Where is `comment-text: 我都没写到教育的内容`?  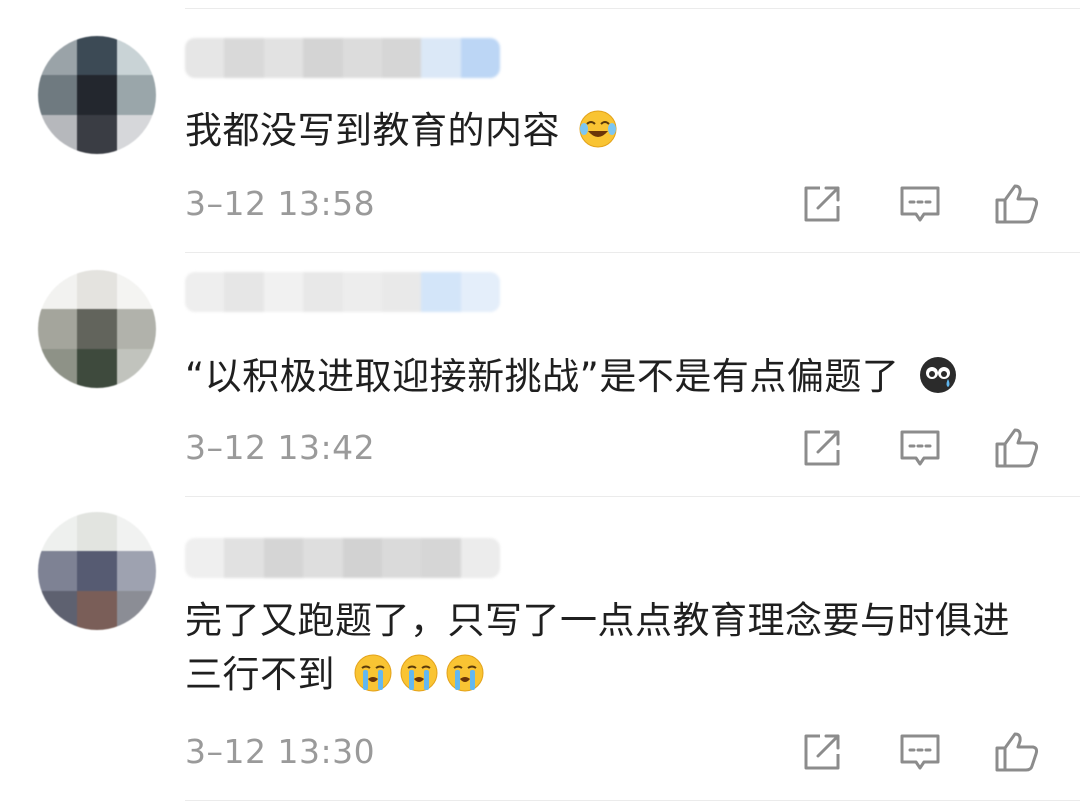 comment-text: 我都没写到教育的内容 is located at coordinates (597, 131).